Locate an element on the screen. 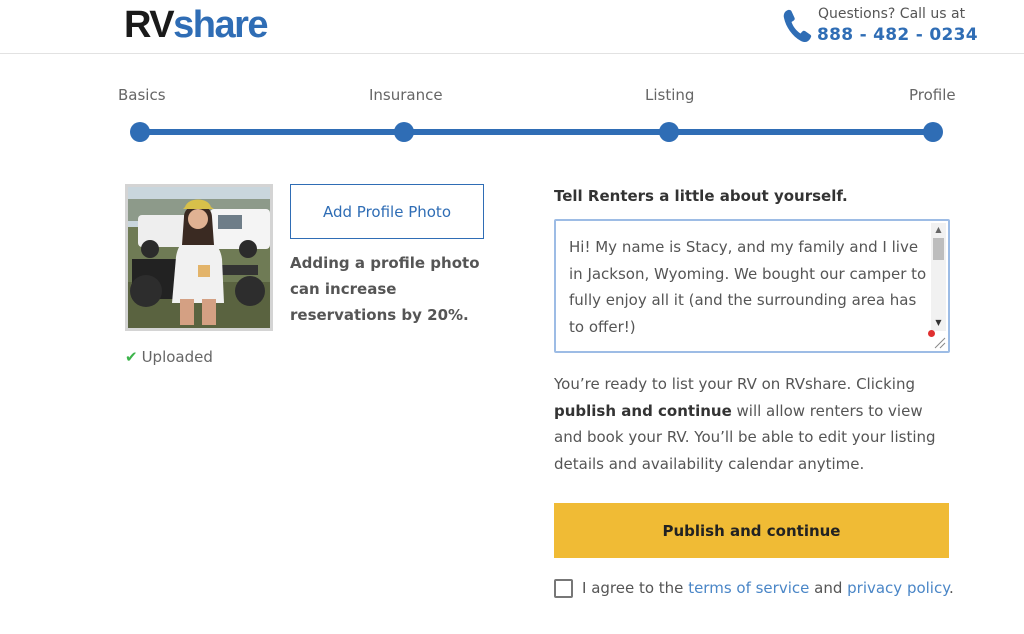  about-title: Tell Renters a little about yourself. is located at coordinates (701, 196).